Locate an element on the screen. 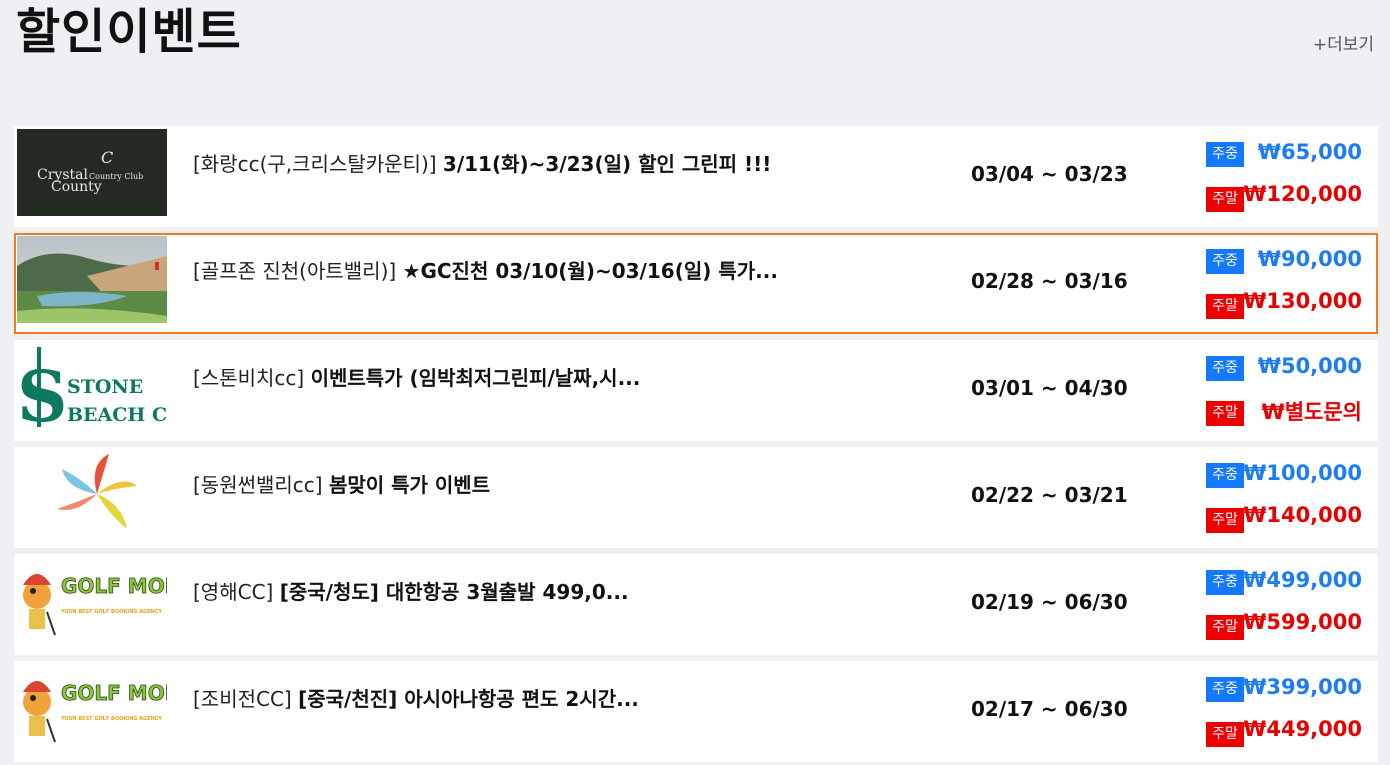 The width and height of the screenshot is (1390, 765). stone-beach-logo: S STONE BEACH CC is located at coordinates (92, 386).